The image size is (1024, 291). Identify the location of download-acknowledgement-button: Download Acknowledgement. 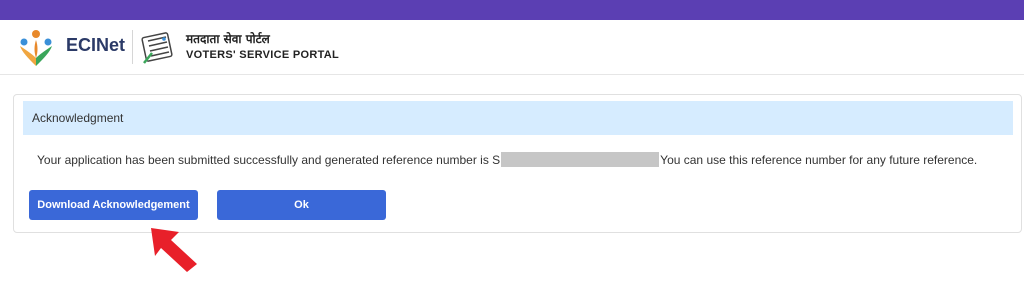
(113, 205).